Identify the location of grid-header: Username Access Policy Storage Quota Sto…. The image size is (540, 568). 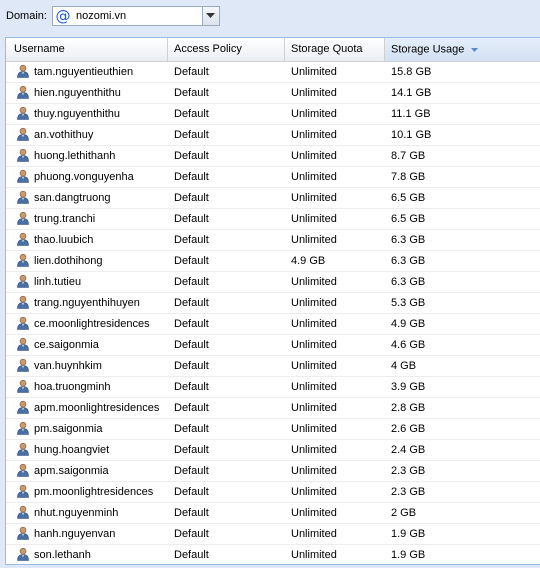
(273, 50).